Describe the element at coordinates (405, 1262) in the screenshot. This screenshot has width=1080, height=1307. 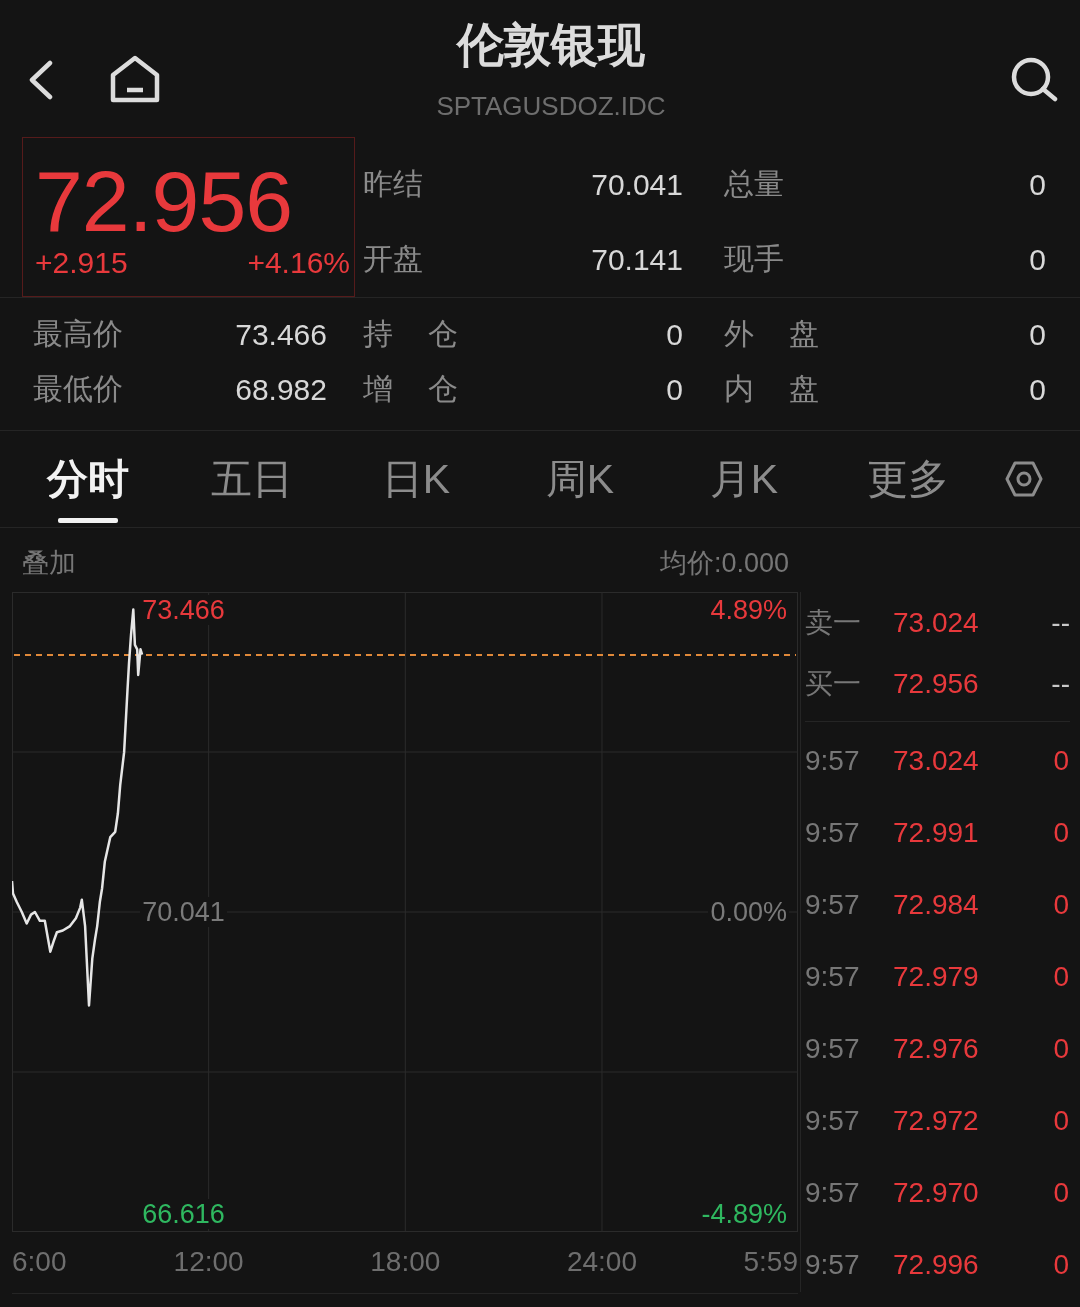
I see `axis-label: 18:00` at that location.